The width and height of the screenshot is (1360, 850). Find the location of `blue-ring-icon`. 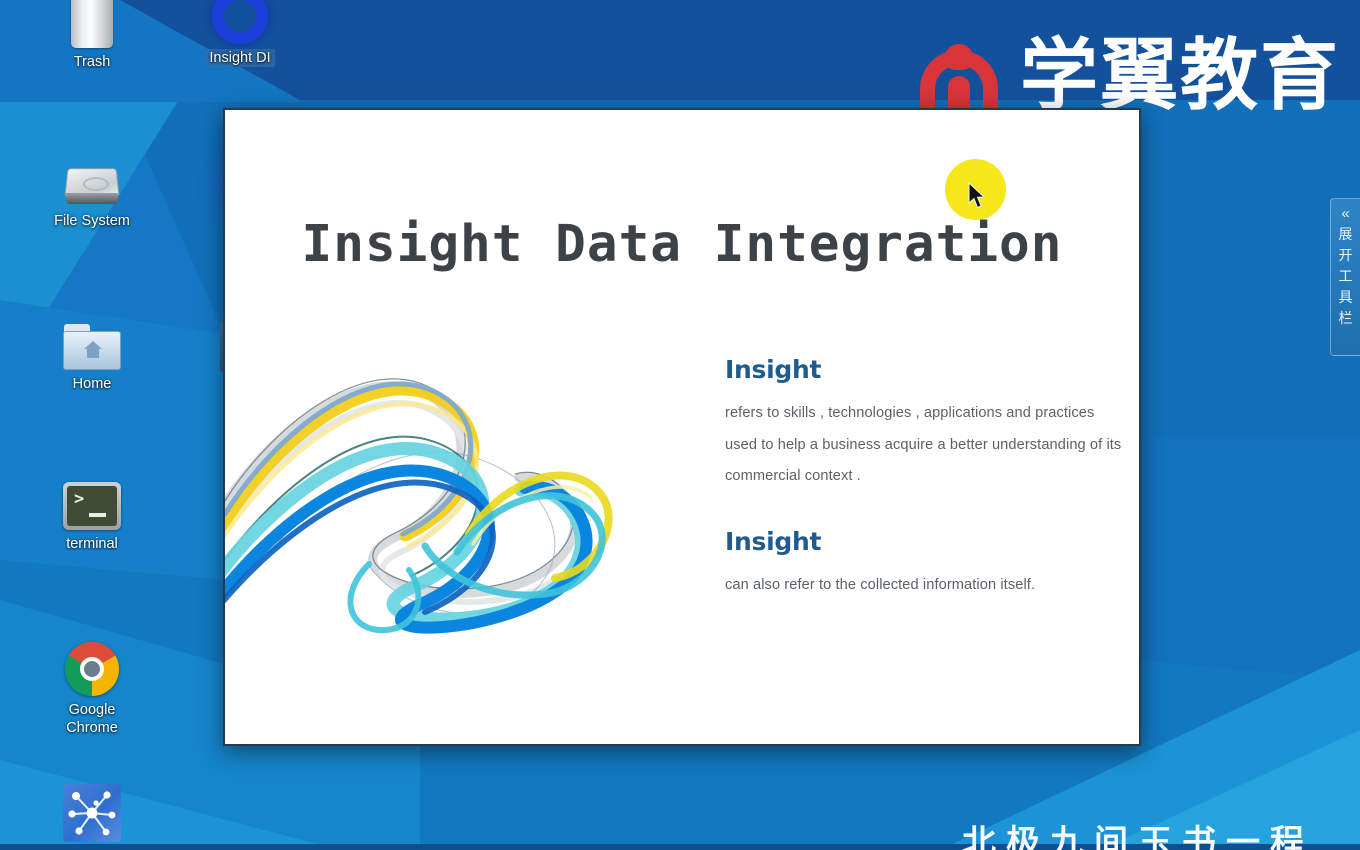

blue-ring-icon is located at coordinates (240, 22).